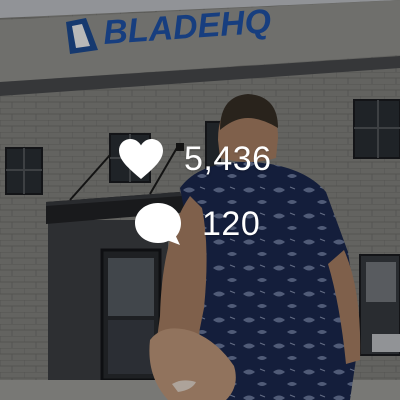  Describe the element at coordinates (197, 224) in the screenshot. I see `comments-stat: 120` at that location.